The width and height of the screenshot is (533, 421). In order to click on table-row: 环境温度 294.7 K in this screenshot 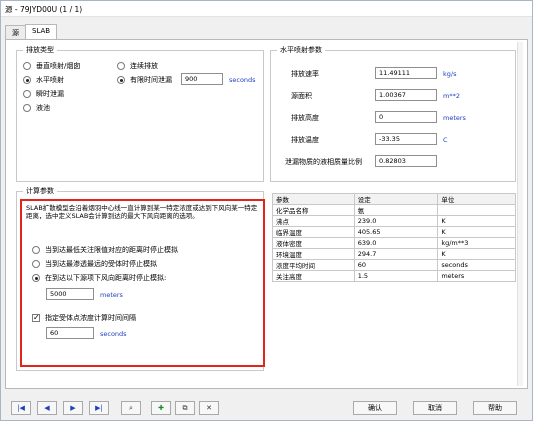, I will do `click(394, 254)`.